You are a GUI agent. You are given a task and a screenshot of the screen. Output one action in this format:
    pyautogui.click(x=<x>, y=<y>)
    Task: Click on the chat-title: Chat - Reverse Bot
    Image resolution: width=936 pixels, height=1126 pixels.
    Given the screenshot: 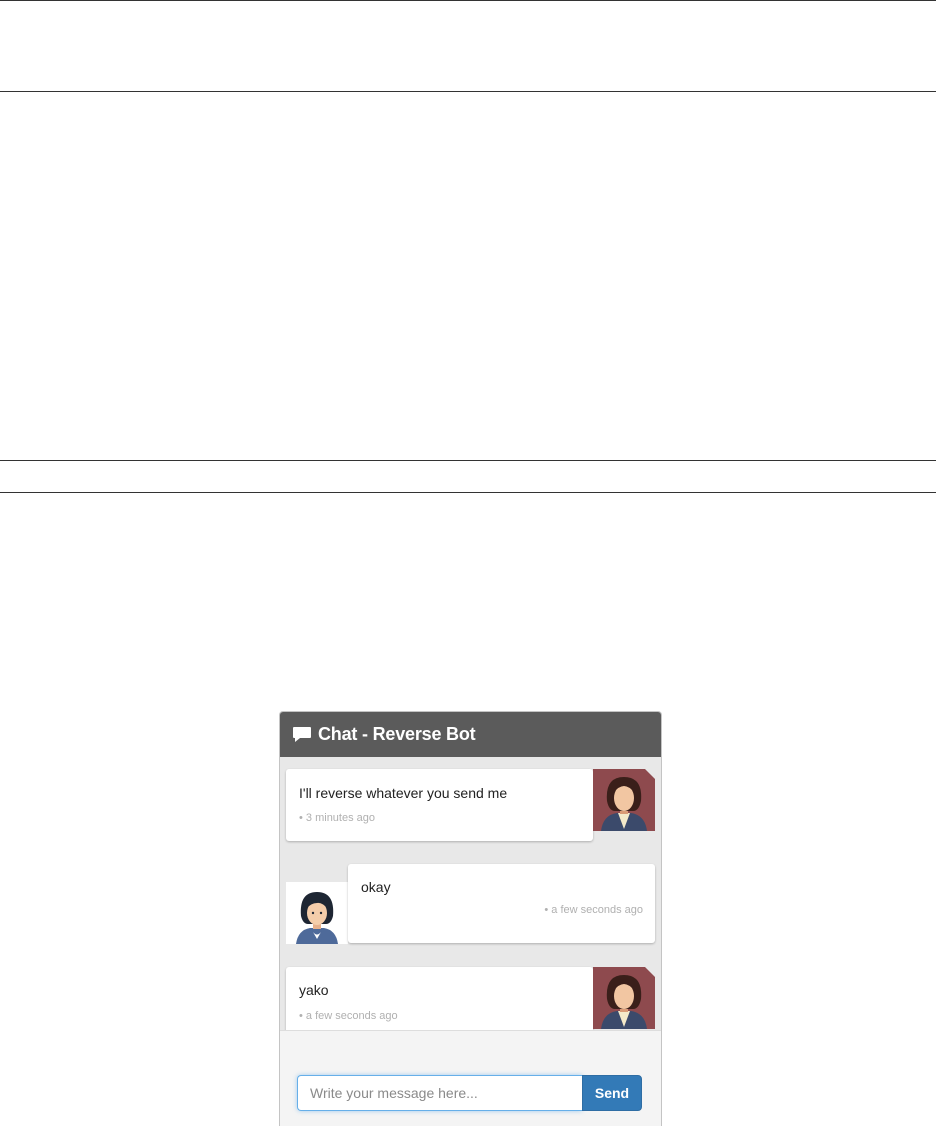 What is the action you would take?
    pyautogui.click(x=397, y=734)
    